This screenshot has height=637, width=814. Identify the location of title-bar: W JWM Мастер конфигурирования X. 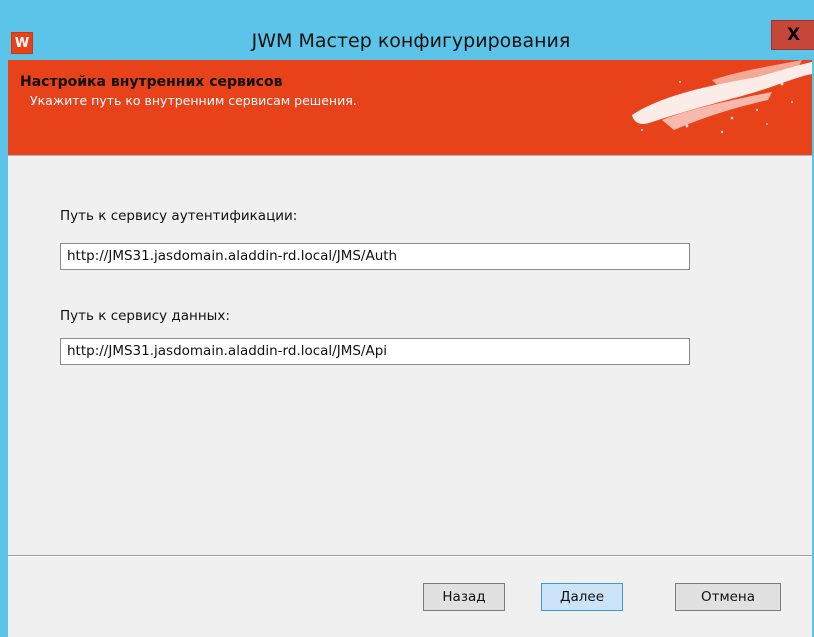
(411, 30).